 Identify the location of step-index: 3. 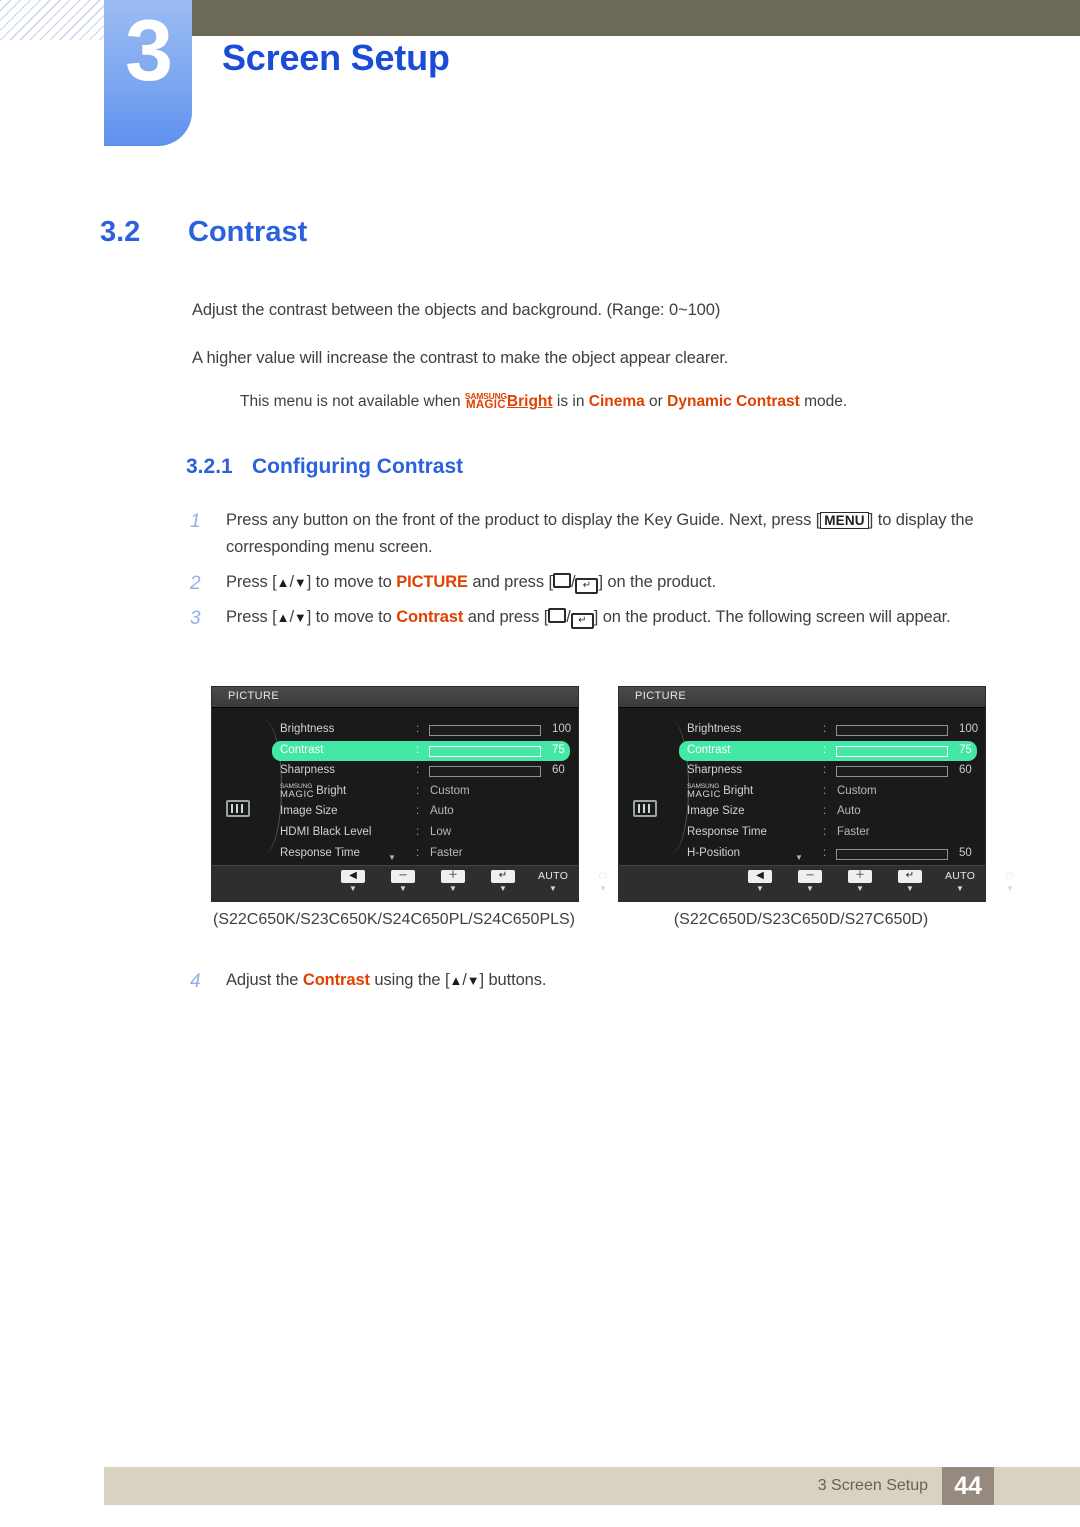
(195, 618).